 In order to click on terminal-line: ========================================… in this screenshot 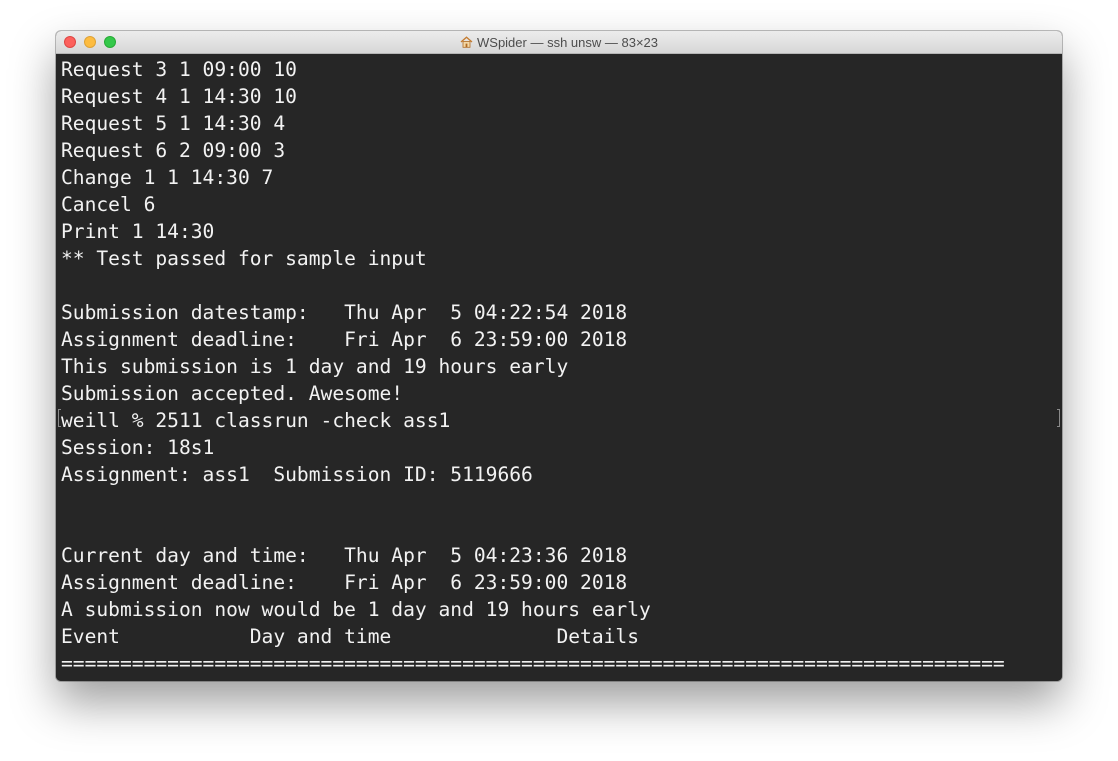, I will do `click(533, 663)`.